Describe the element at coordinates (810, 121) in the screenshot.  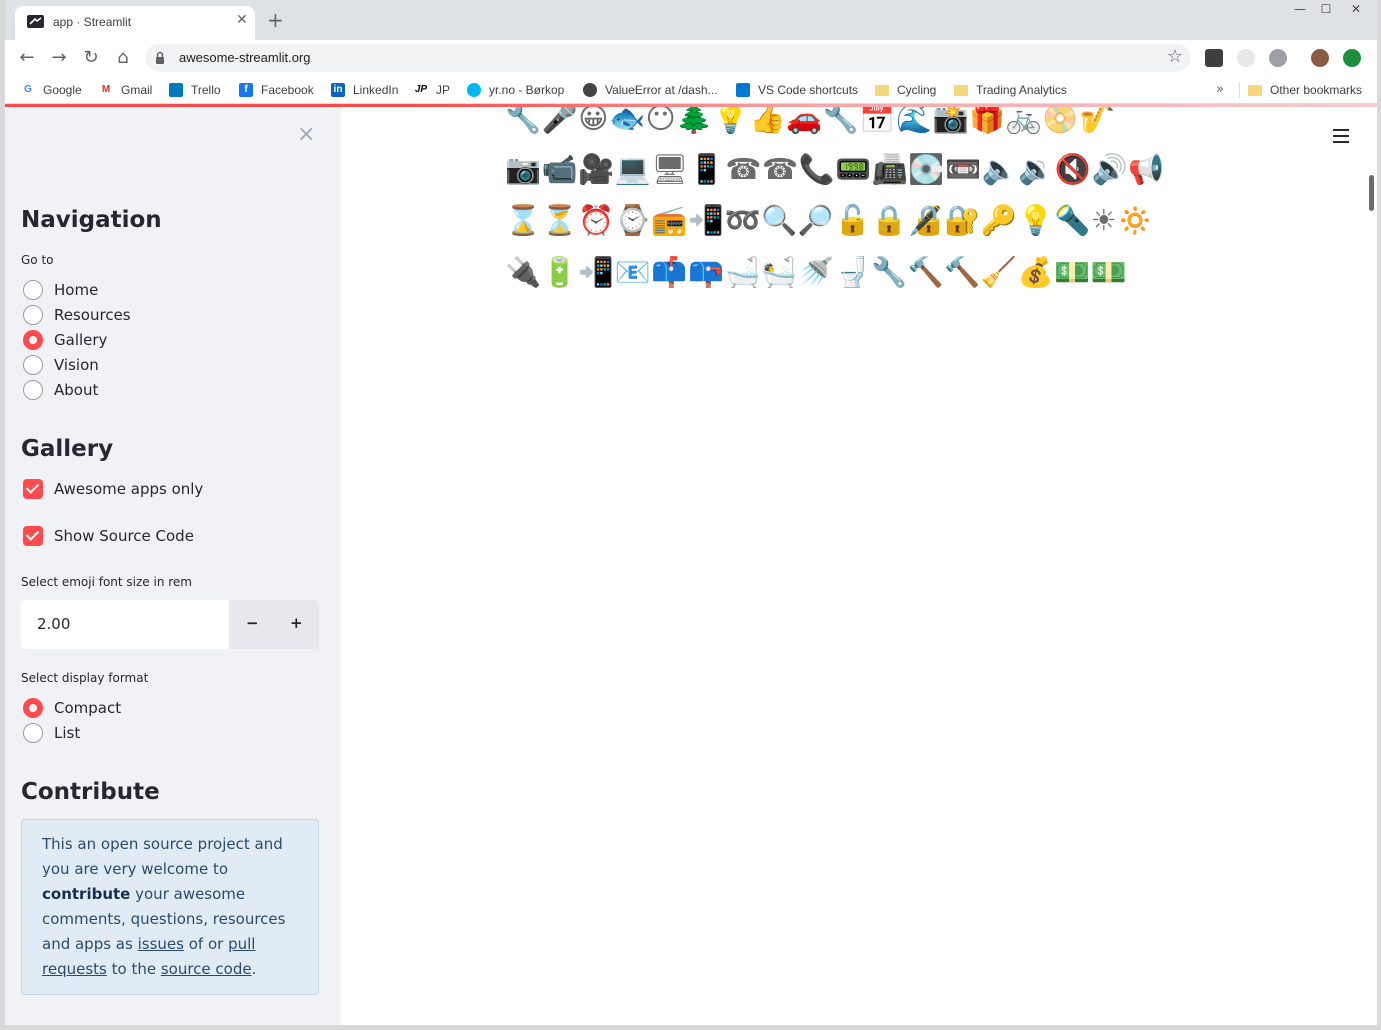
I see `emoji-row: 🔧🎤😀🐟😶🌲💡👍🚗🔧📅🌊📸🎁🚲📀🎷` at that location.